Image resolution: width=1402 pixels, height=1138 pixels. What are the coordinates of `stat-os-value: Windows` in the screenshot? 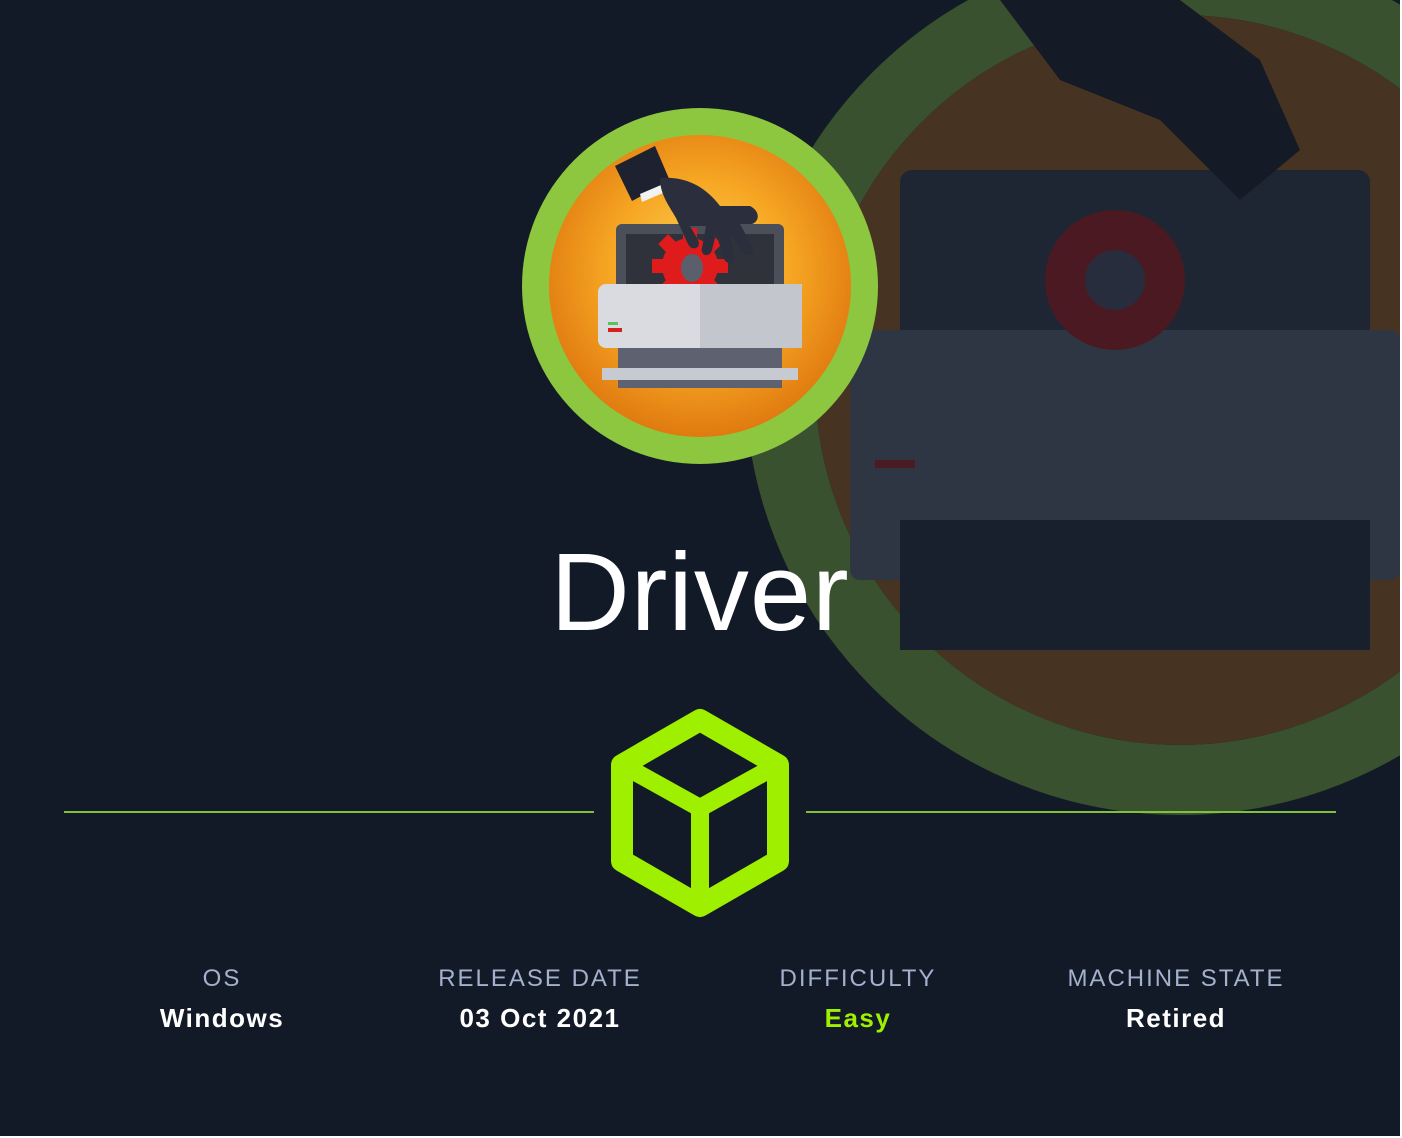 It's located at (222, 1018).